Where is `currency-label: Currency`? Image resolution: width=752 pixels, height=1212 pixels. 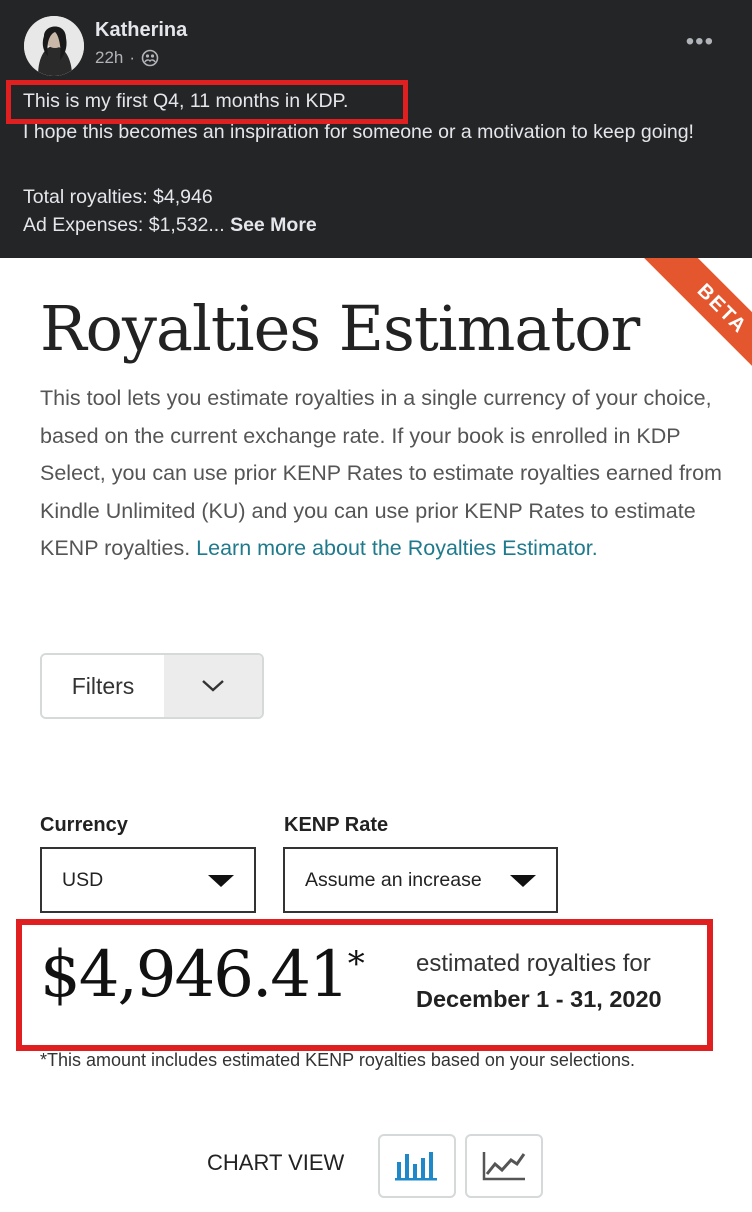 currency-label: Currency is located at coordinates (84, 825).